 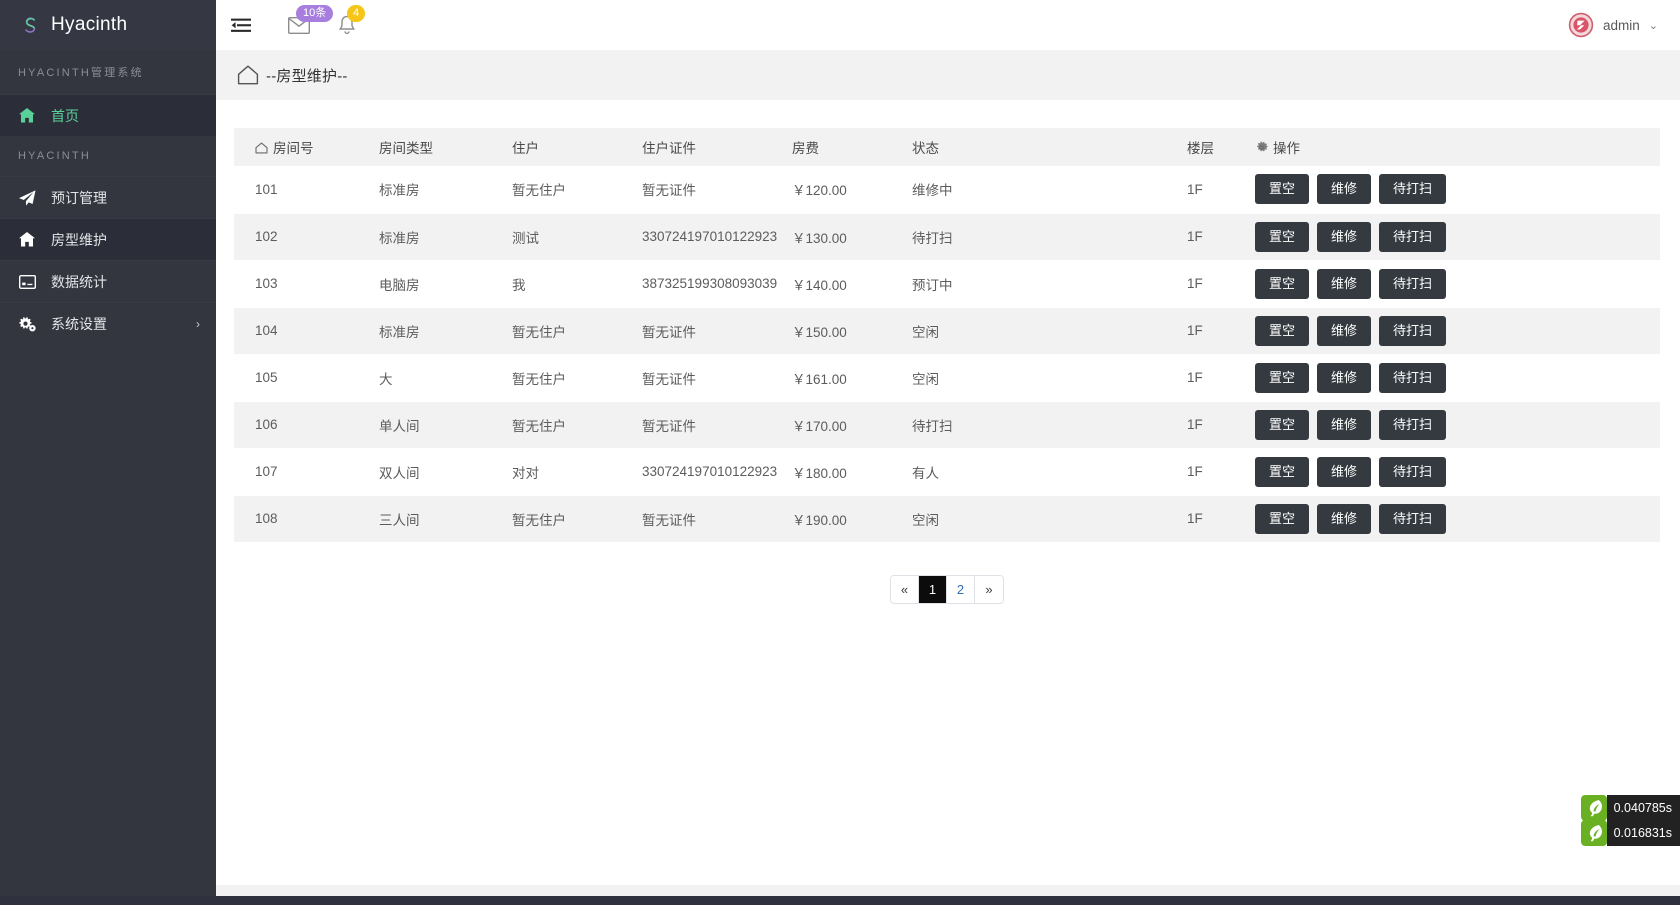 What do you see at coordinates (669, 148) in the screenshot?
I see `column-header-idcard: 住户证件` at bounding box center [669, 148].